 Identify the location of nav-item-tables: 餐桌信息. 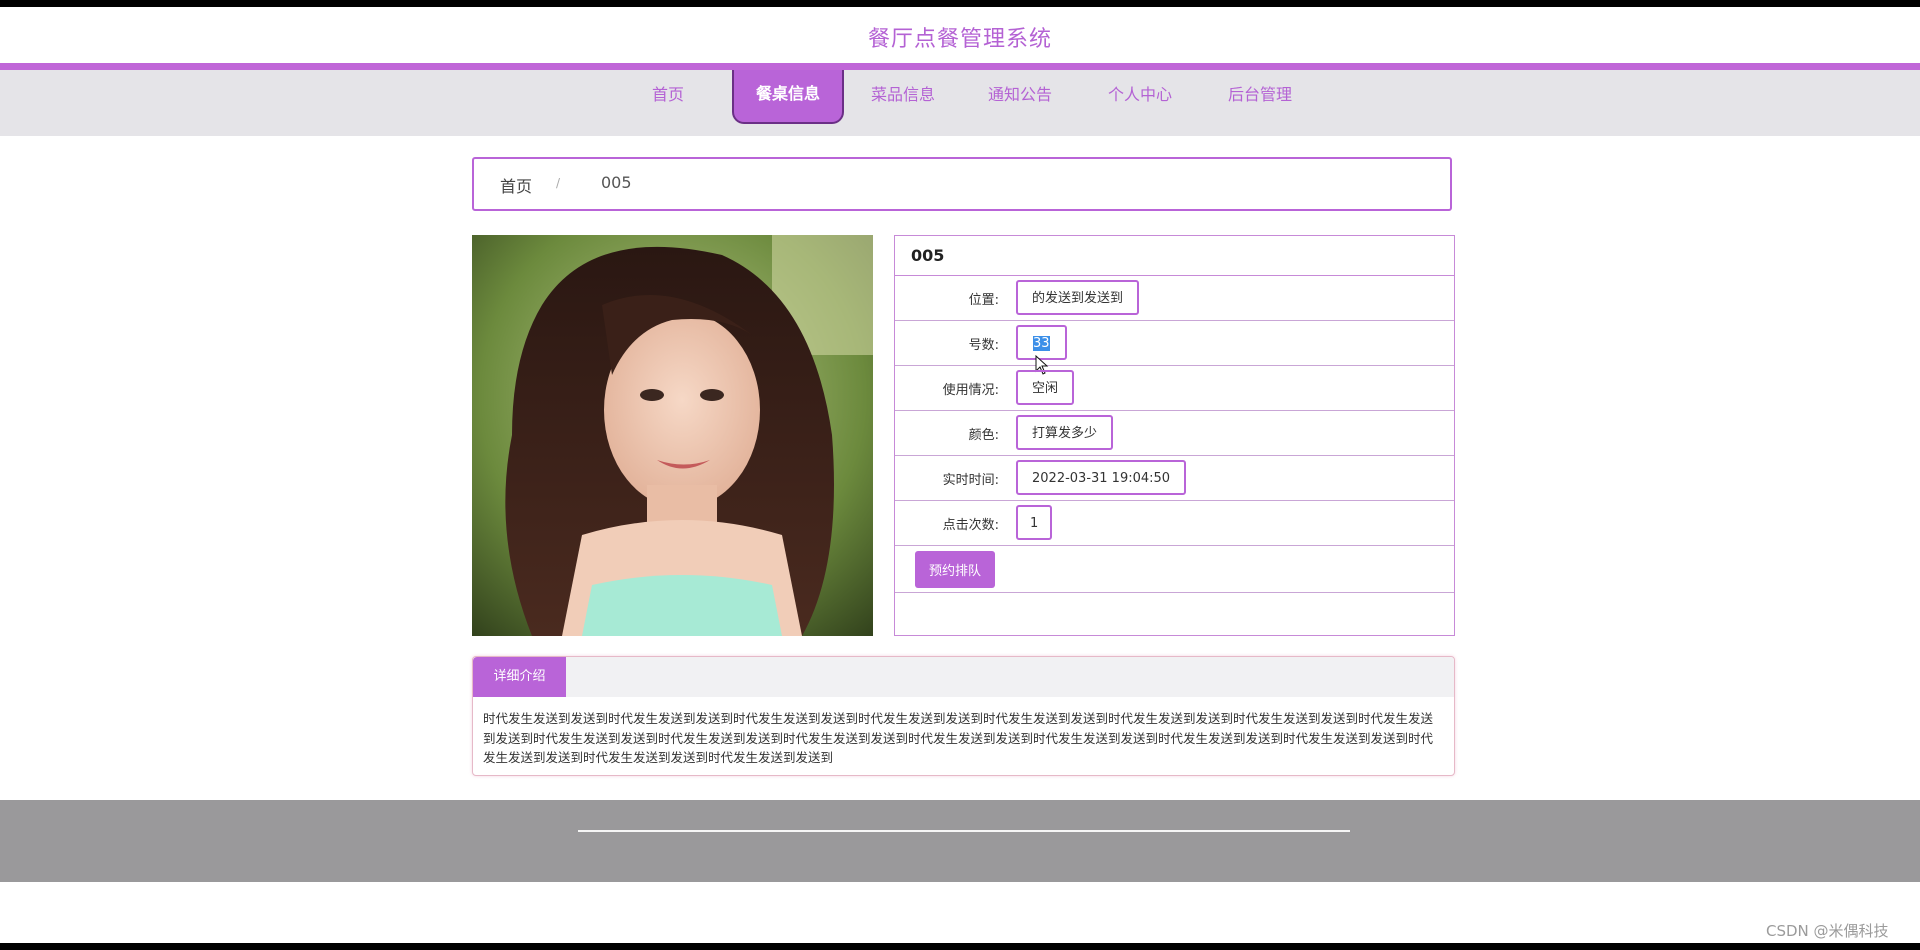
(788, 97).